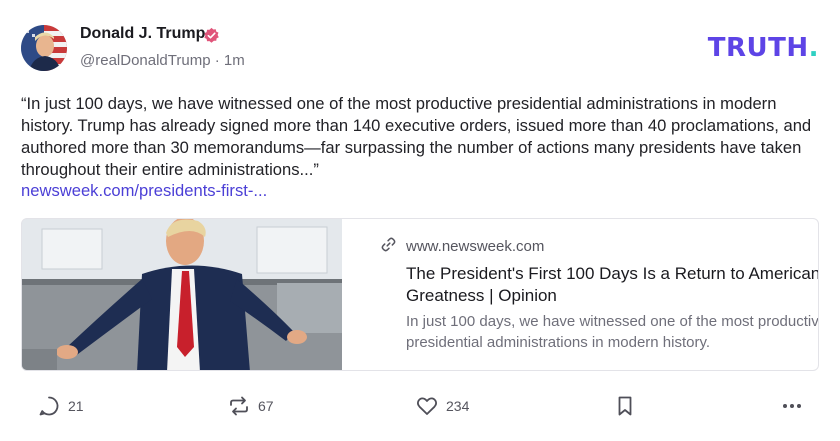 The width and height of the screenshot is (840, 441). Describe the element at coordinates (76, 406) in the screenshot. I see `reply-count: 21` at that location.